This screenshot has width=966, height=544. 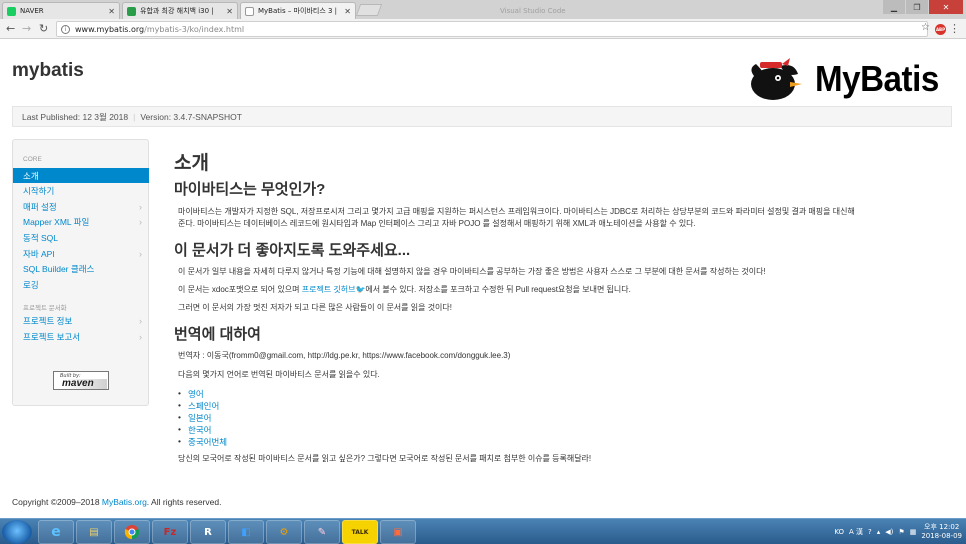 What do you see at coordinates (533, 10) in the screenshot?
I see `ghost-window-text: Visual Studio Code` at bounding box center [533, 10].